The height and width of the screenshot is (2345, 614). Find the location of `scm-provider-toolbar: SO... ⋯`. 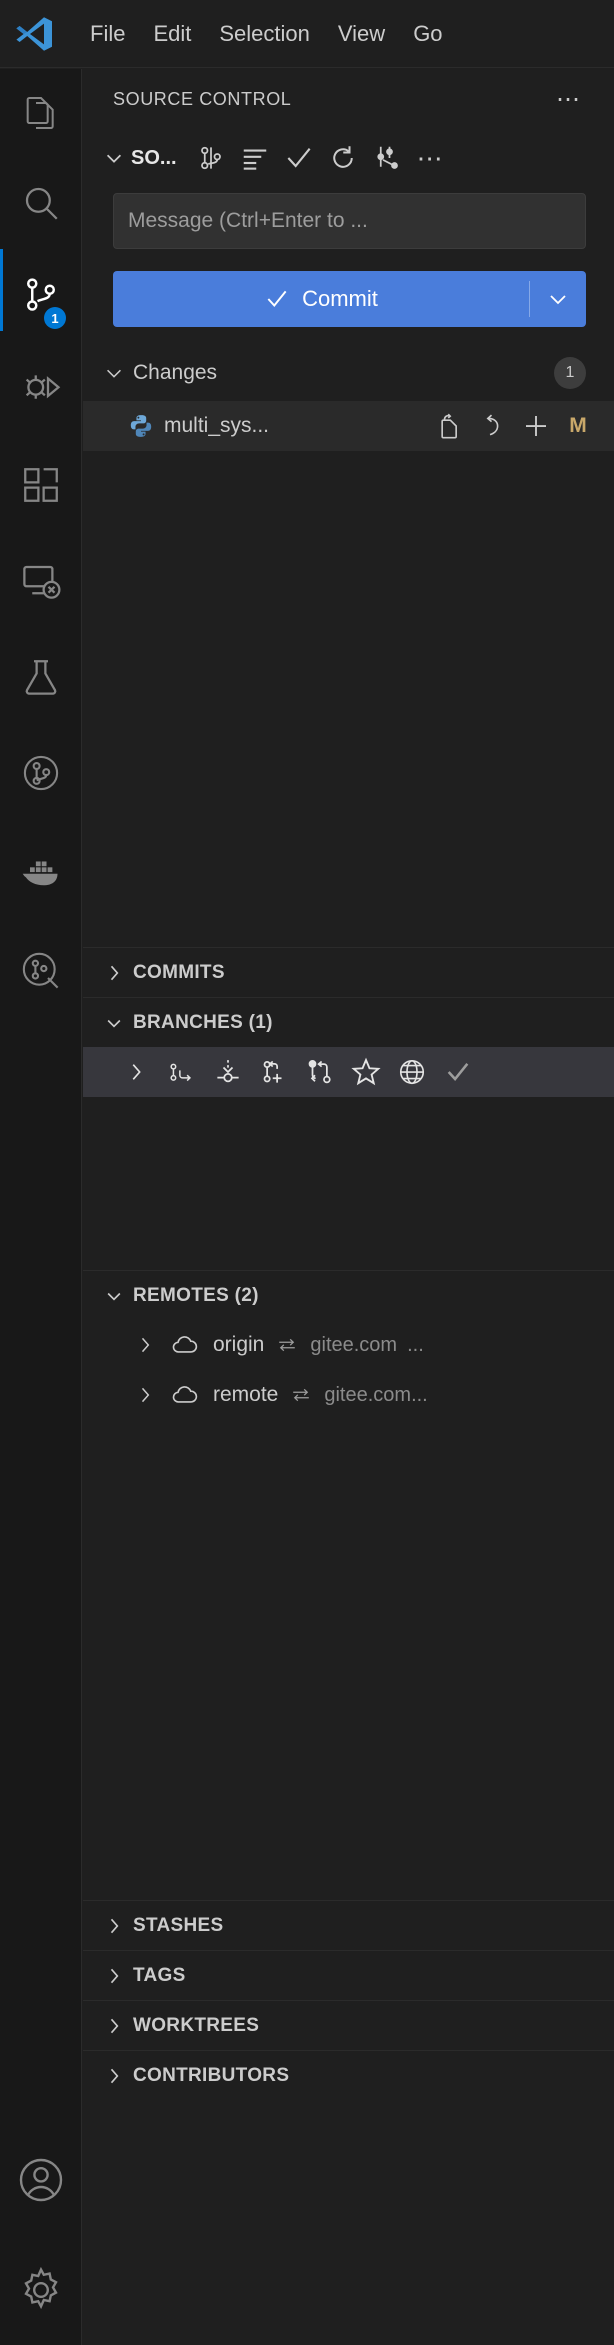

scm-provider-toolbar: SO... ⋯ is located at coordinates (348, 158).